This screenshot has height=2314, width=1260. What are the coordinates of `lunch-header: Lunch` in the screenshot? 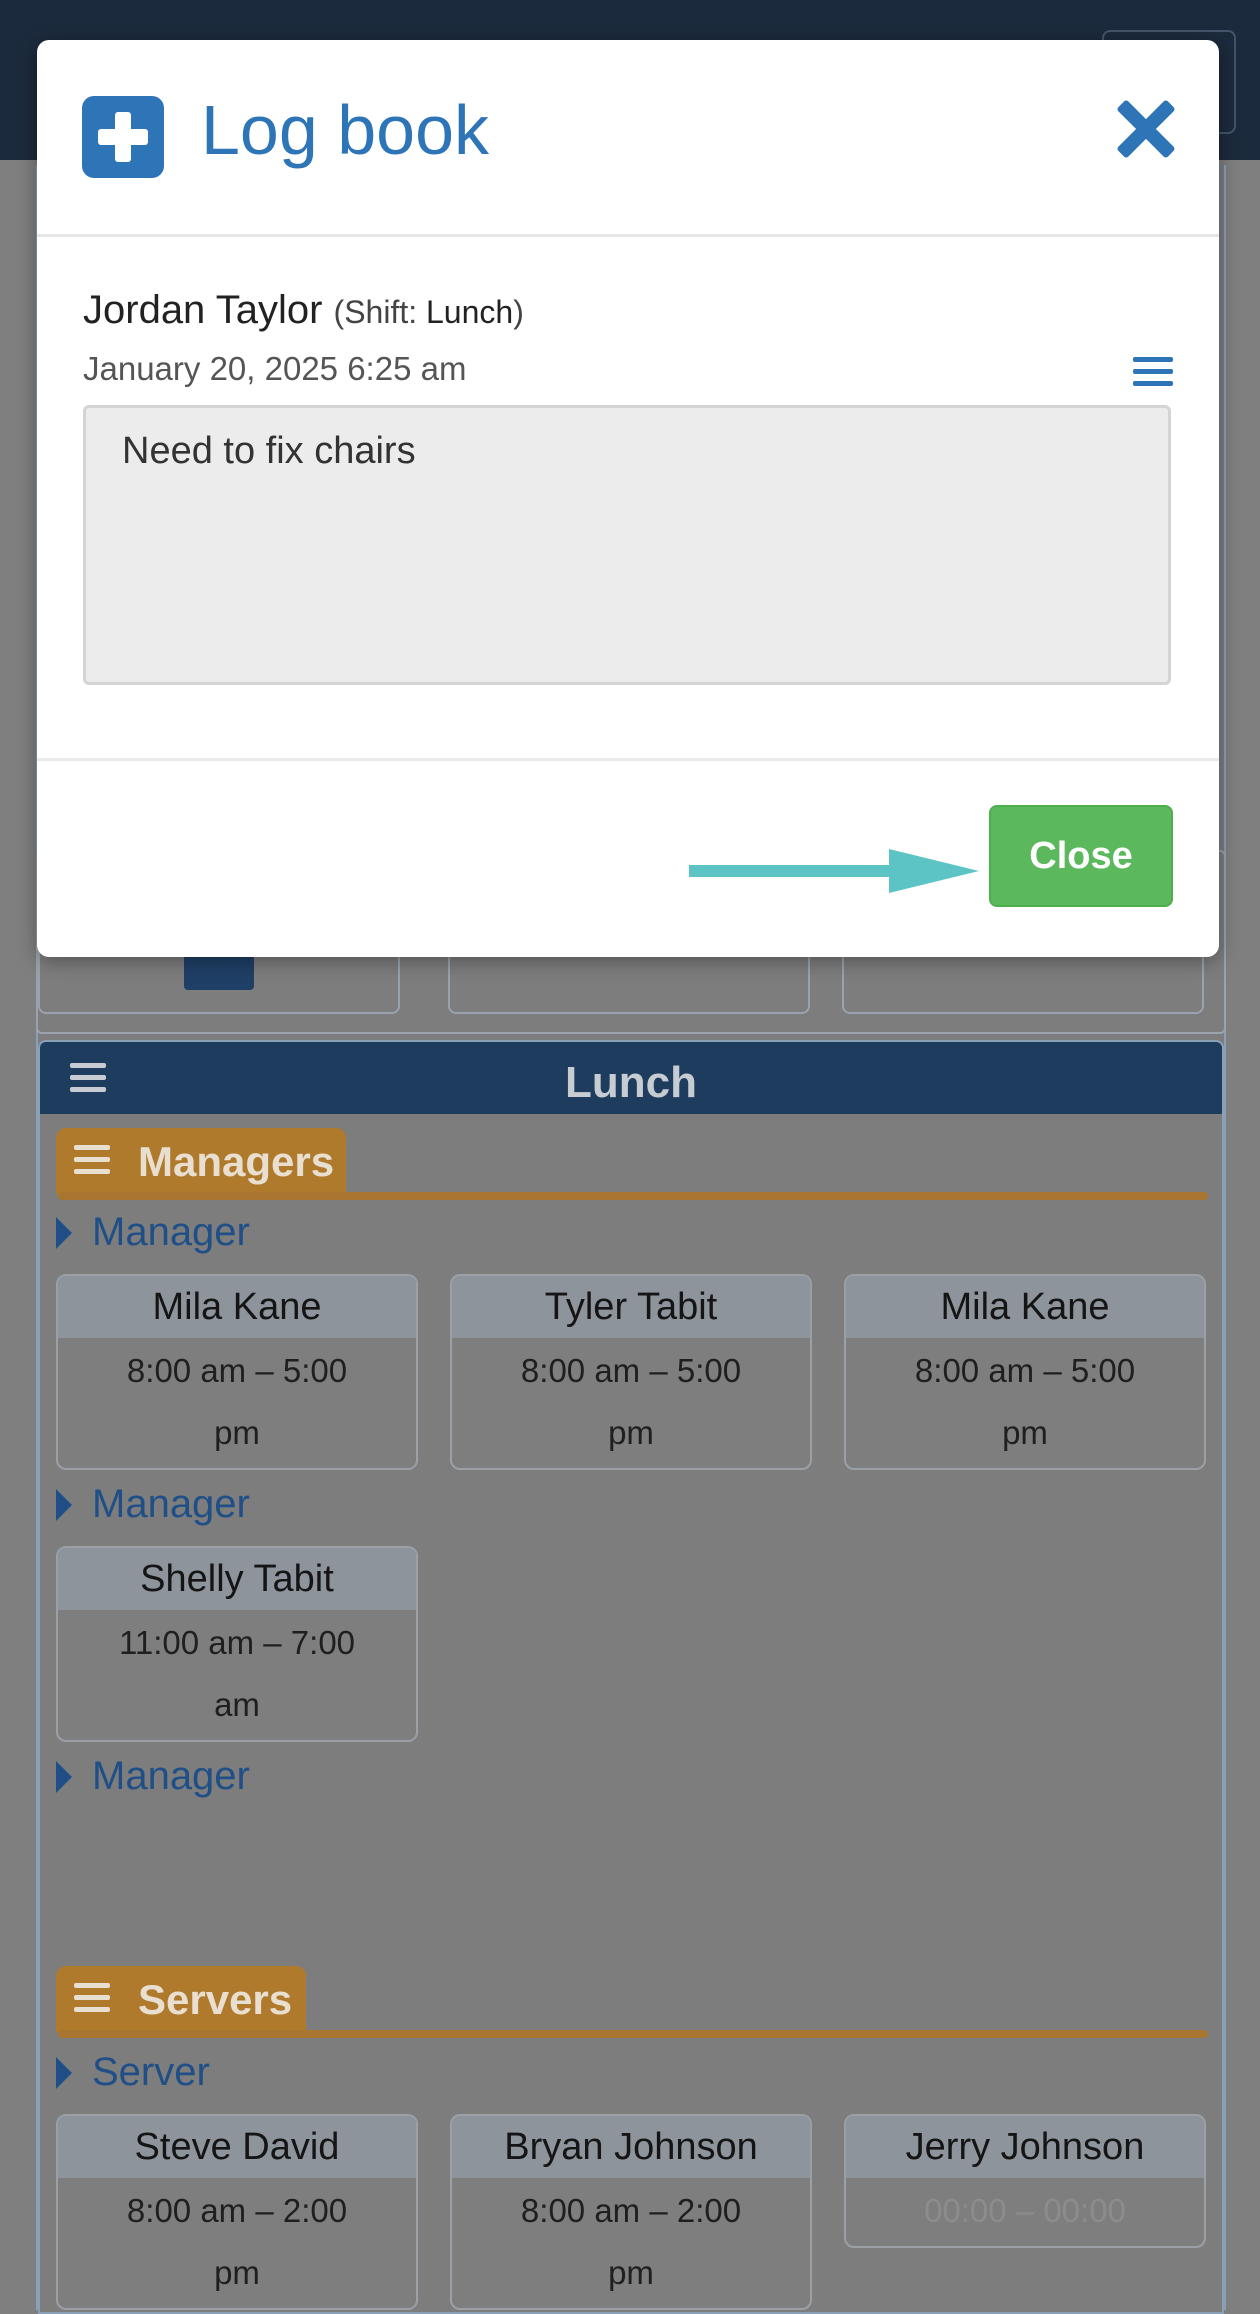 It's located at (631, 1078).